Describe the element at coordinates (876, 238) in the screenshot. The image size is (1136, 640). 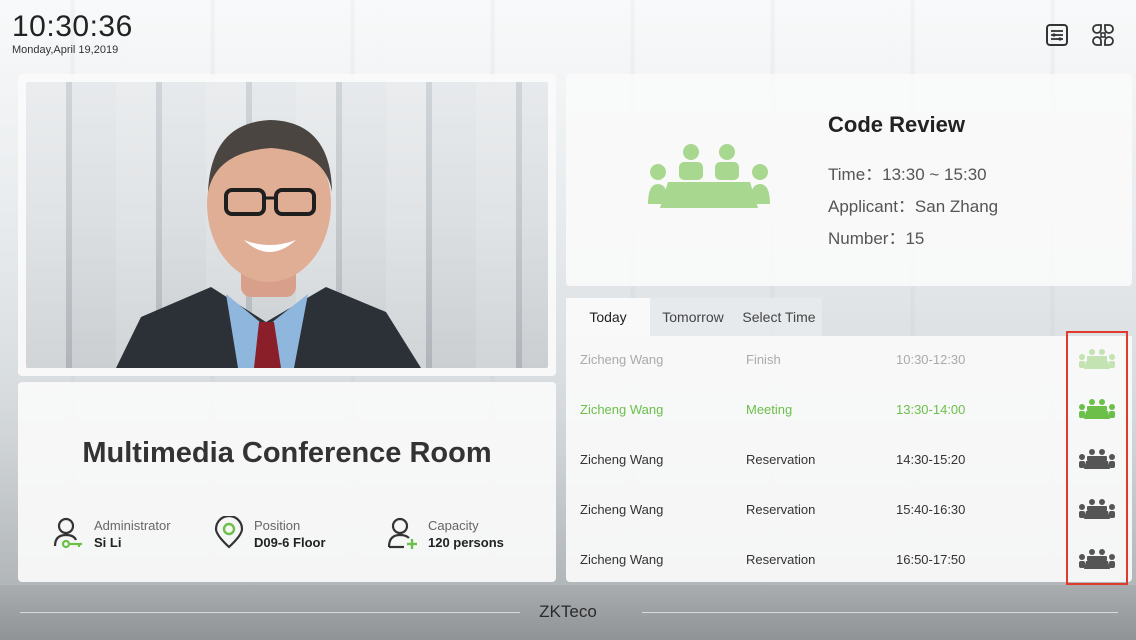
I see `meeting-number: Number：15` at that location.